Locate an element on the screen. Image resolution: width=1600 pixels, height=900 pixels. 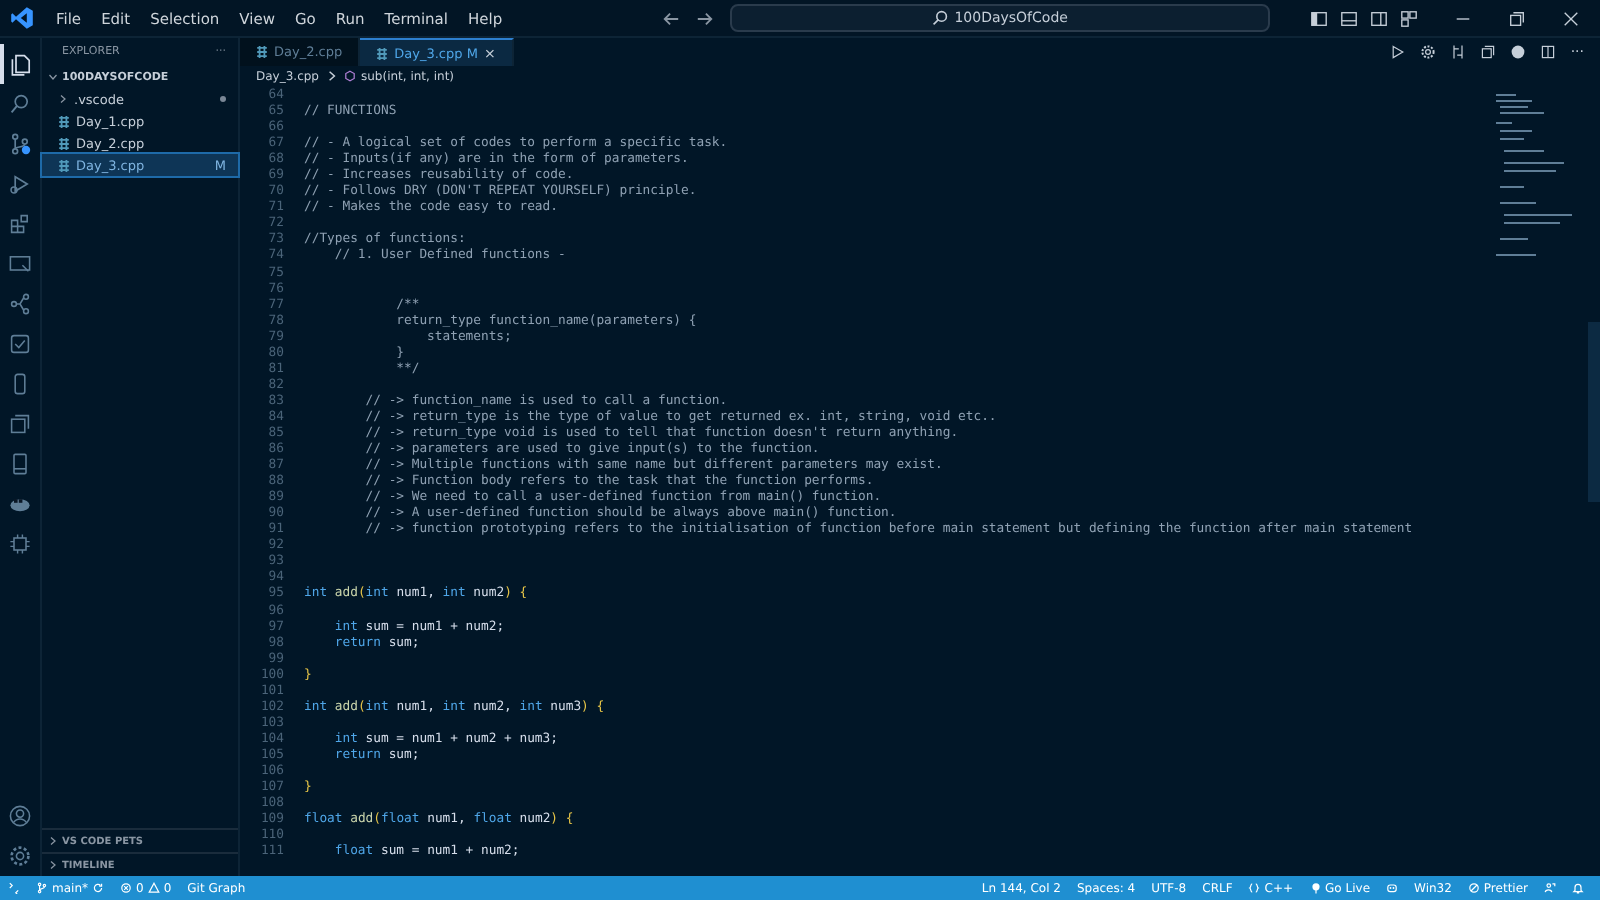
restore-icon is located at coordinates (1517, 18).